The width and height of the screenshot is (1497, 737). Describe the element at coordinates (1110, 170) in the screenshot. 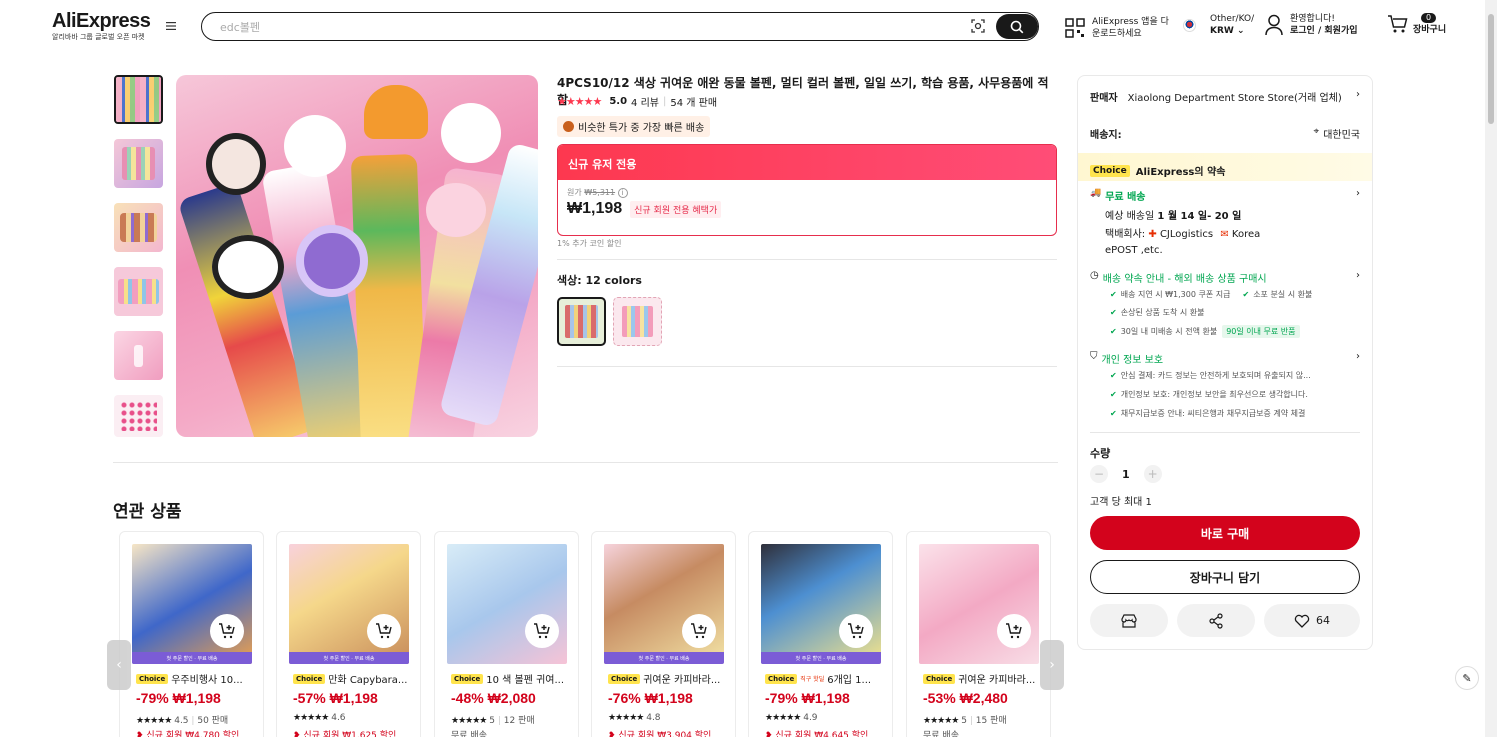

I see `choice-badge: Choice` at that location.